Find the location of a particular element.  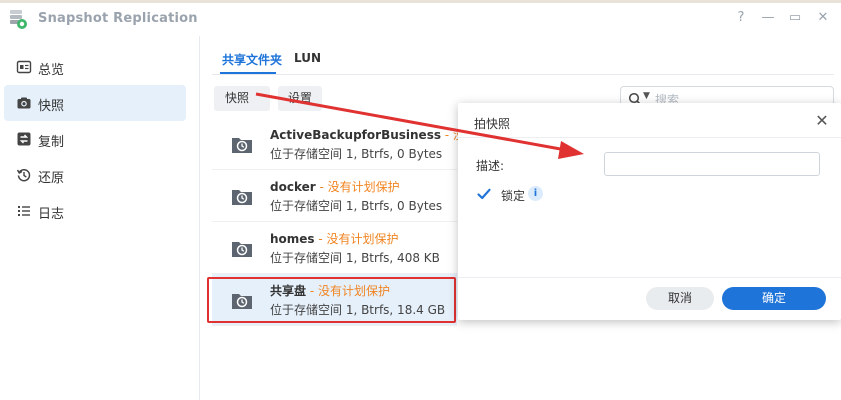

lock-checkbox is located at coordinates (484, 194).